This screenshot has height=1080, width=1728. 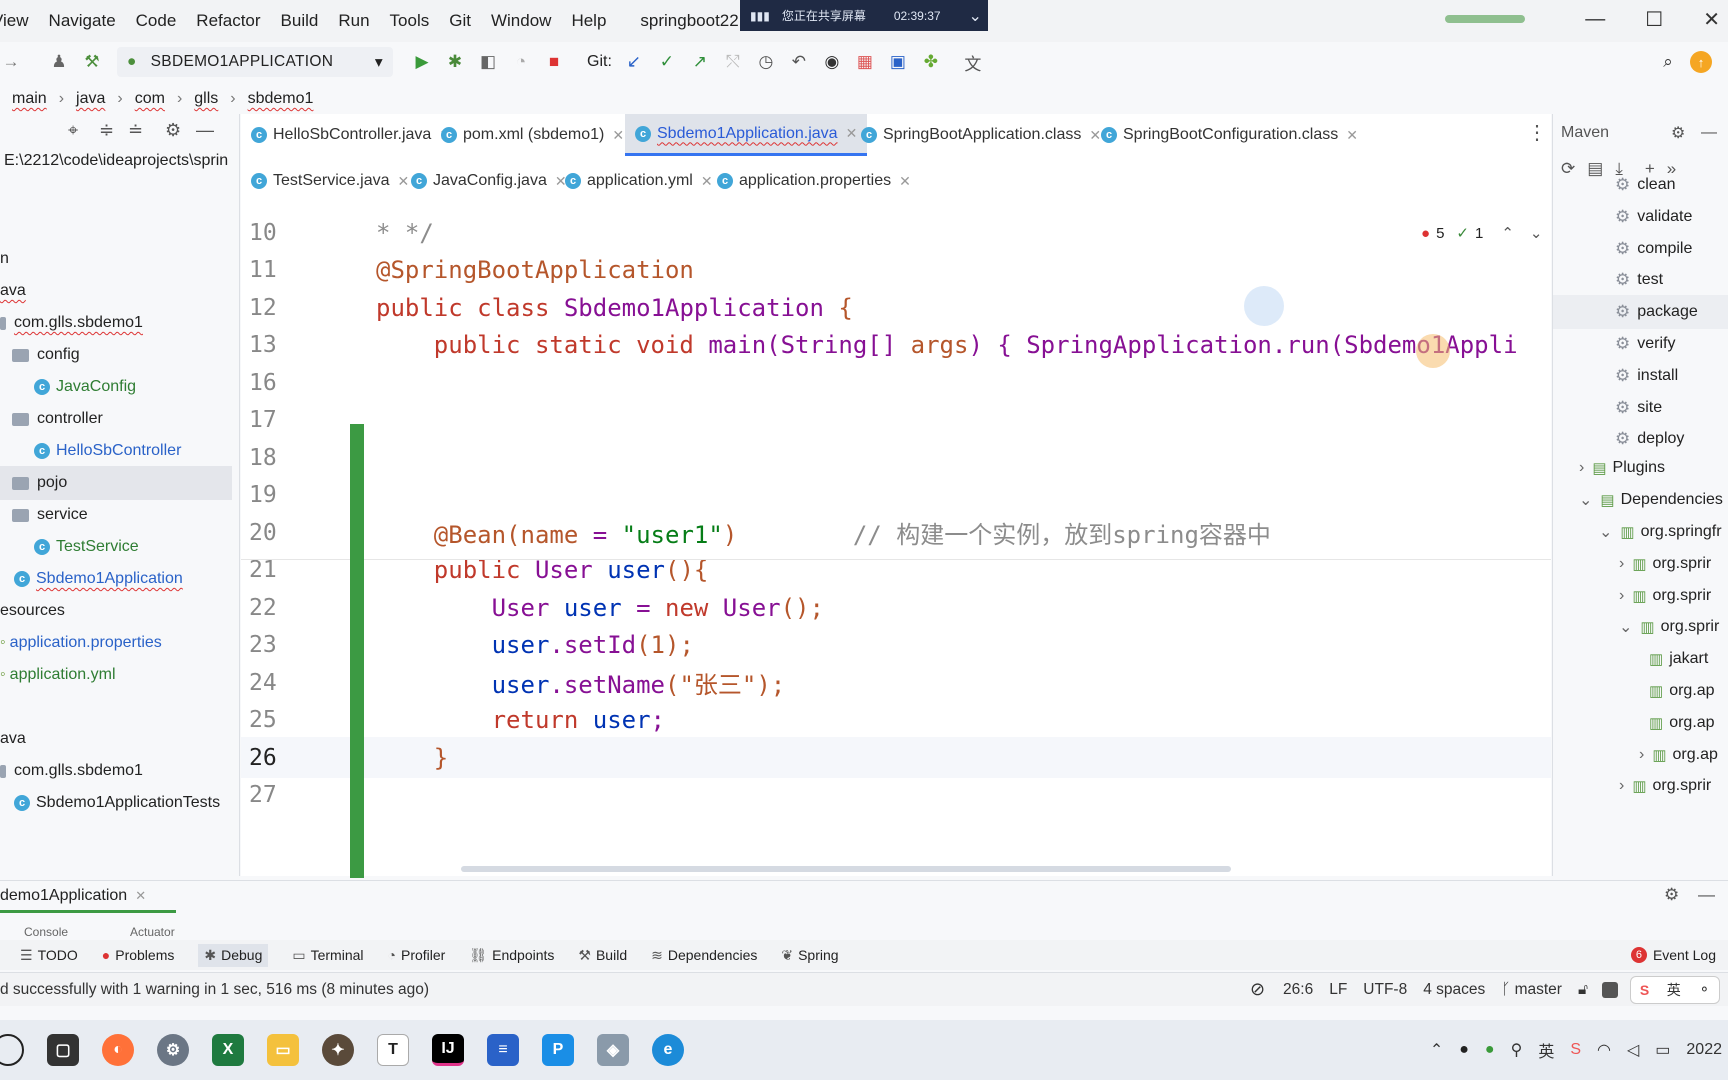 What do you see at coordinates (118, 1050) in the screenshot?
I see `firefox-icon: ◐` at bounding box center [118, 1050].